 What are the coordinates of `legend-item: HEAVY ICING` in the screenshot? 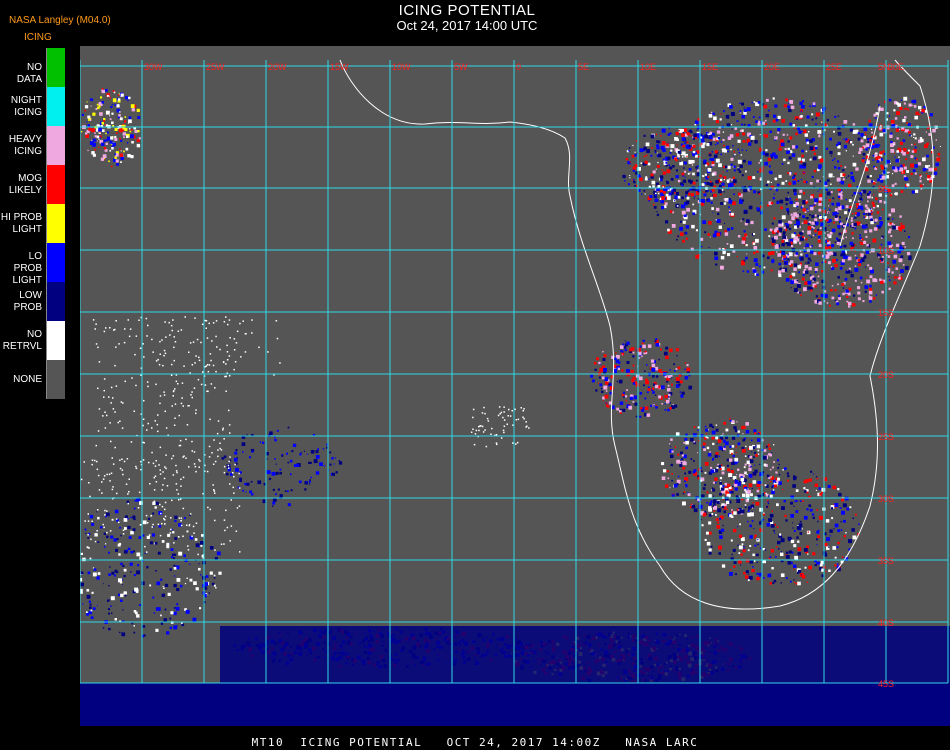 It's located at (32, 145).